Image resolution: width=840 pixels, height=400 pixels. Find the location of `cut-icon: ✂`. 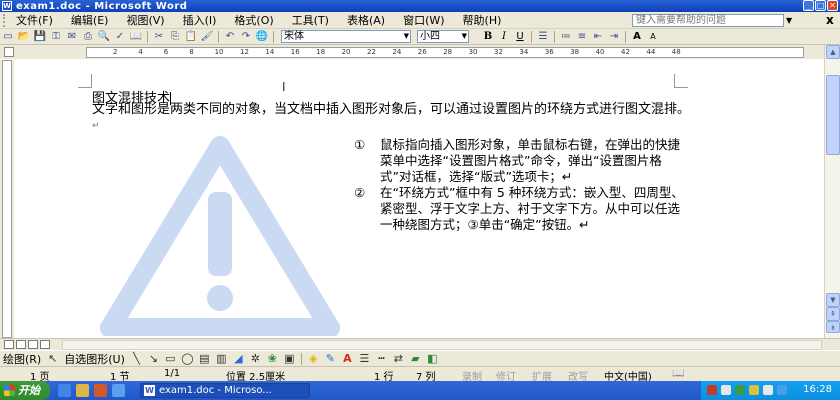

cut-icon: ✂ is located at coordinates (159, 36).